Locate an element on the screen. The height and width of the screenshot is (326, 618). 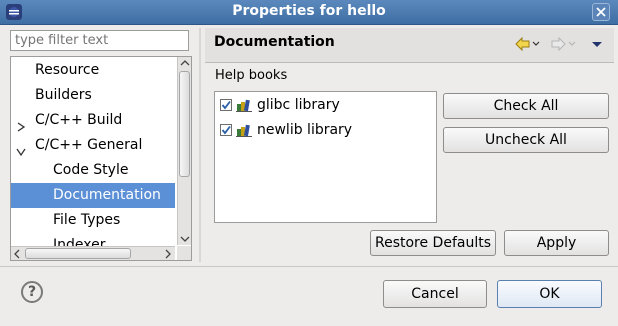
collapsed-twisty-icon is located at coordinates (21, 124).